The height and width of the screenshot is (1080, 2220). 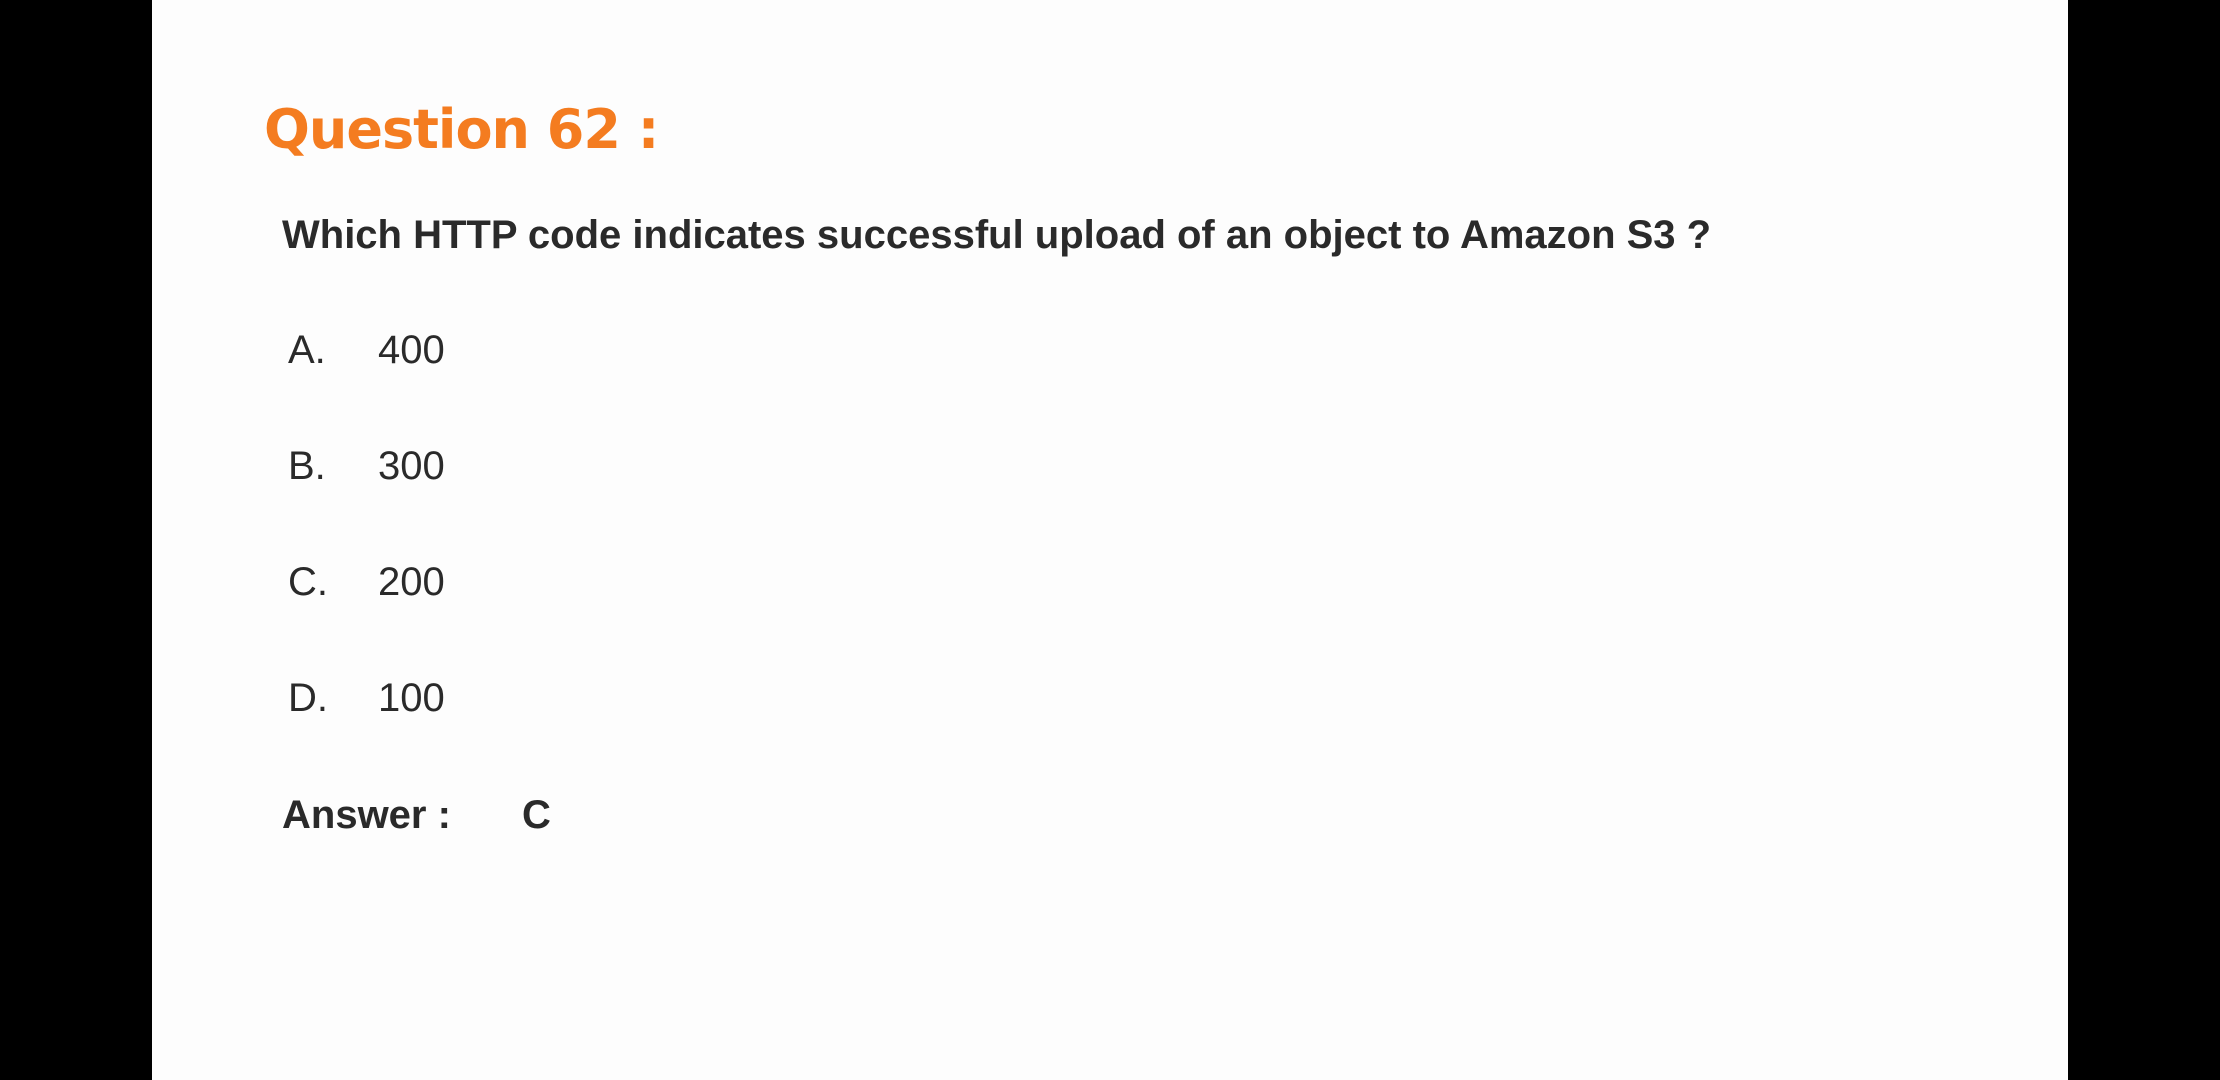 I want to click on answer-line: Answer : C, so click(x=416, y=815).